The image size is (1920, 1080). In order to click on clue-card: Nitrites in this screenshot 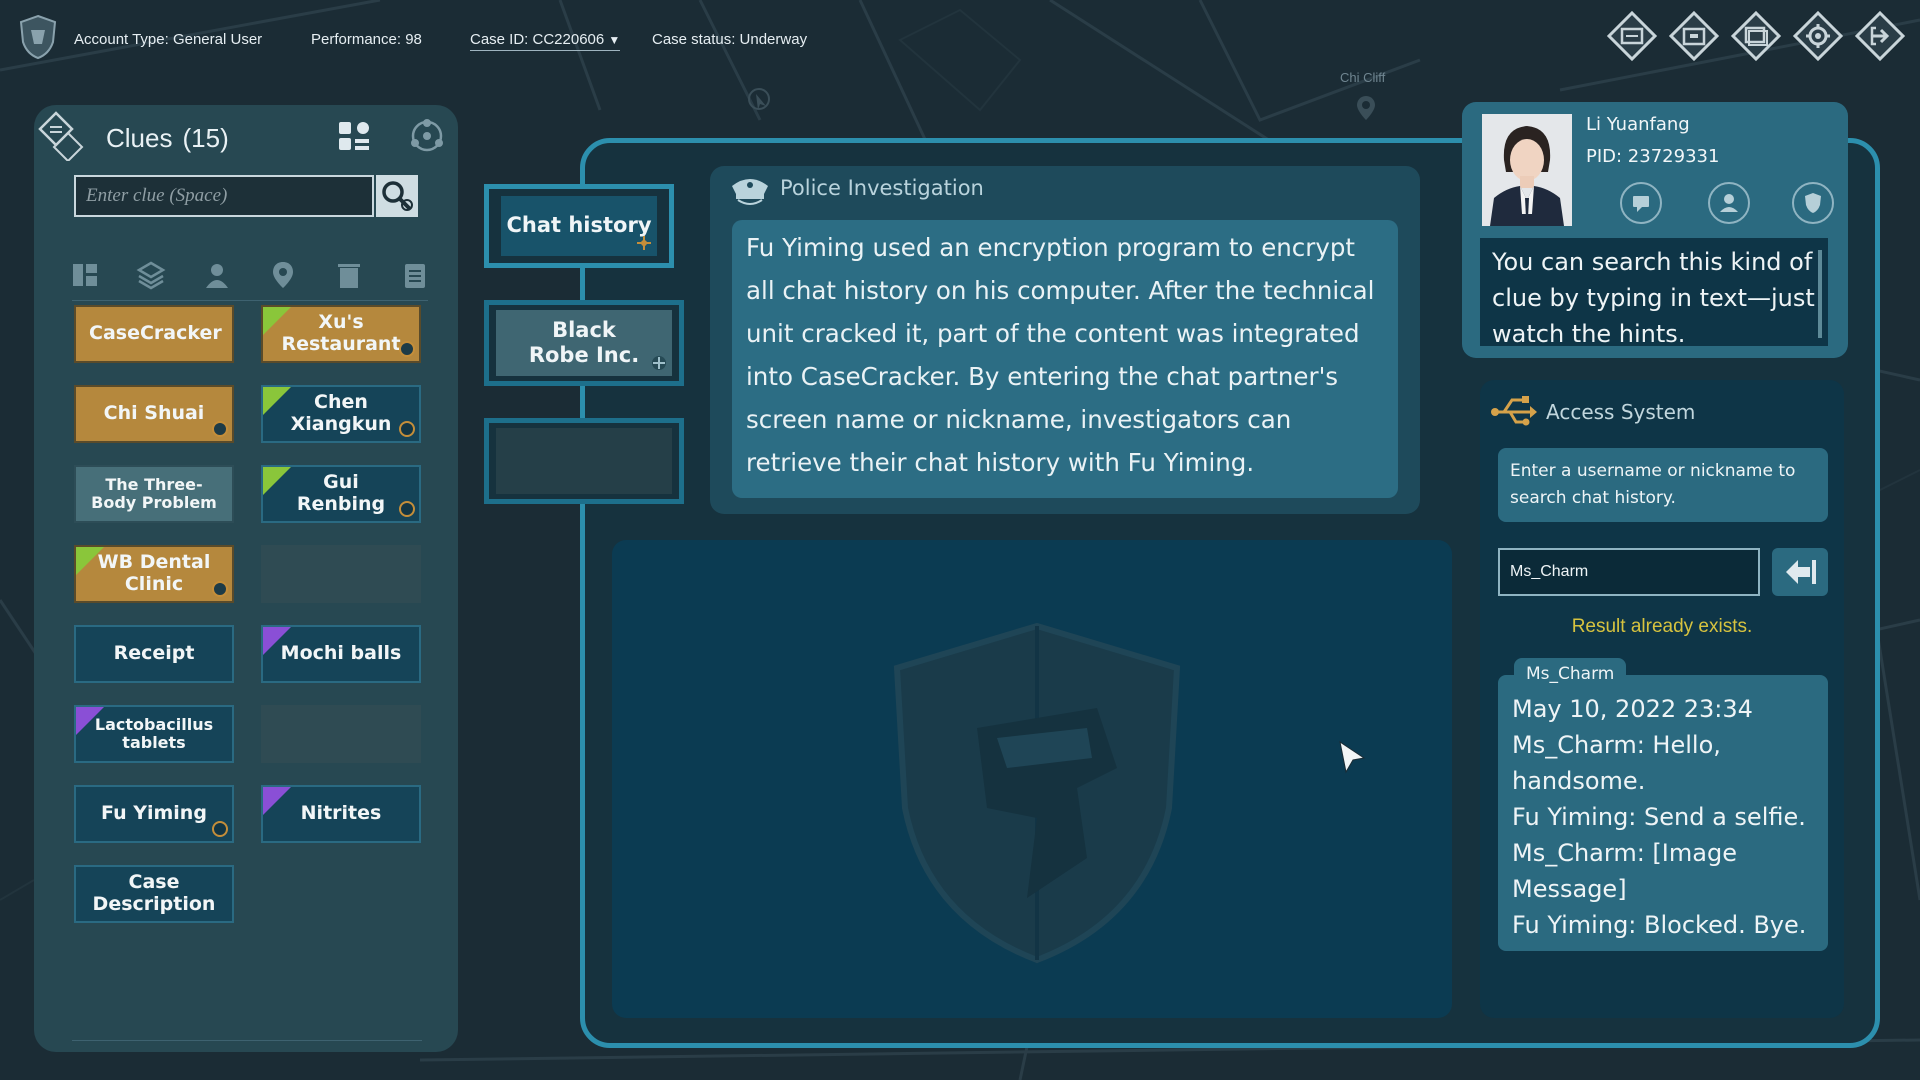, I will do `click(341, 814)`.